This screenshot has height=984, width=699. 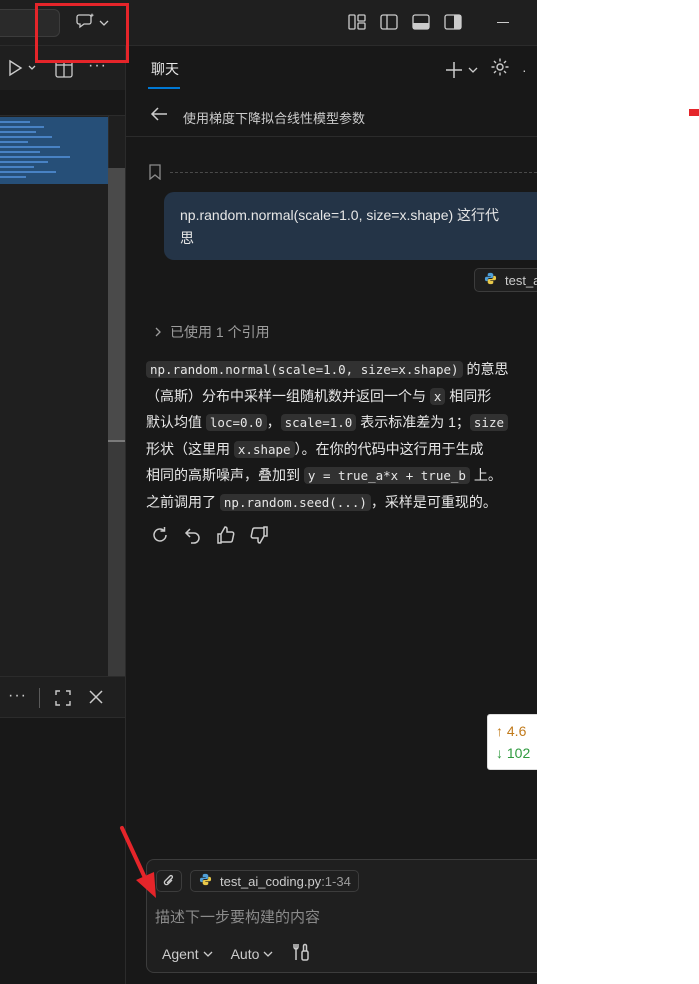 What do you see at coordinates (264, 449) in the screenshot?
I see `inline-code: x.shape` at bounding box center [264, 449].